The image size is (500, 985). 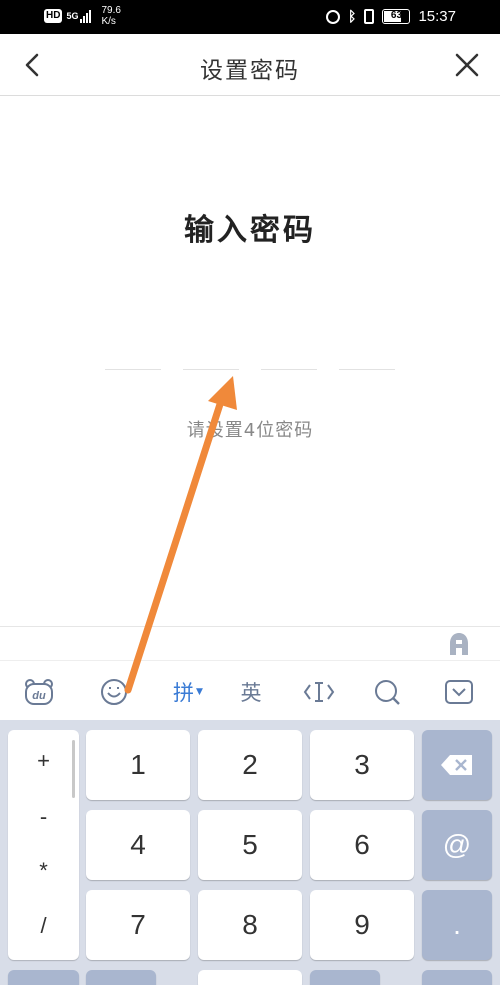 What do you see at coordinates (437, 16) in the screenshot?
I see `clock: 15:37` at bounding box center [437, 16].